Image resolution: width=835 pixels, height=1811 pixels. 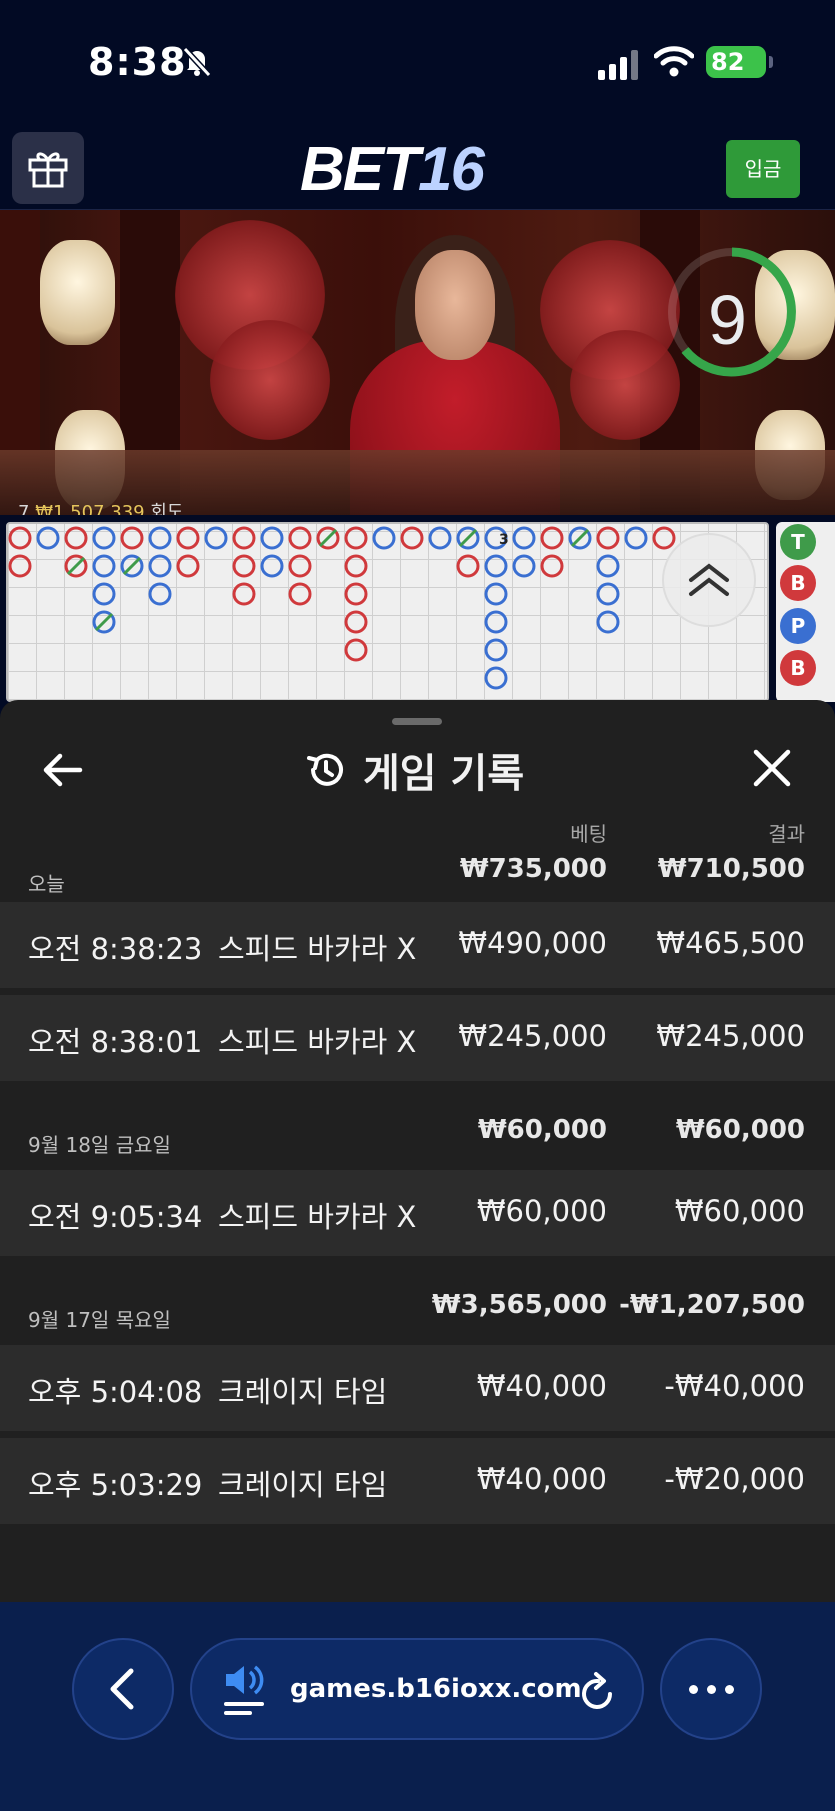 What do you see at coordinates (674, 61) in the screenshot?
I see `wifi-icon` at bounding box center [674, 61].